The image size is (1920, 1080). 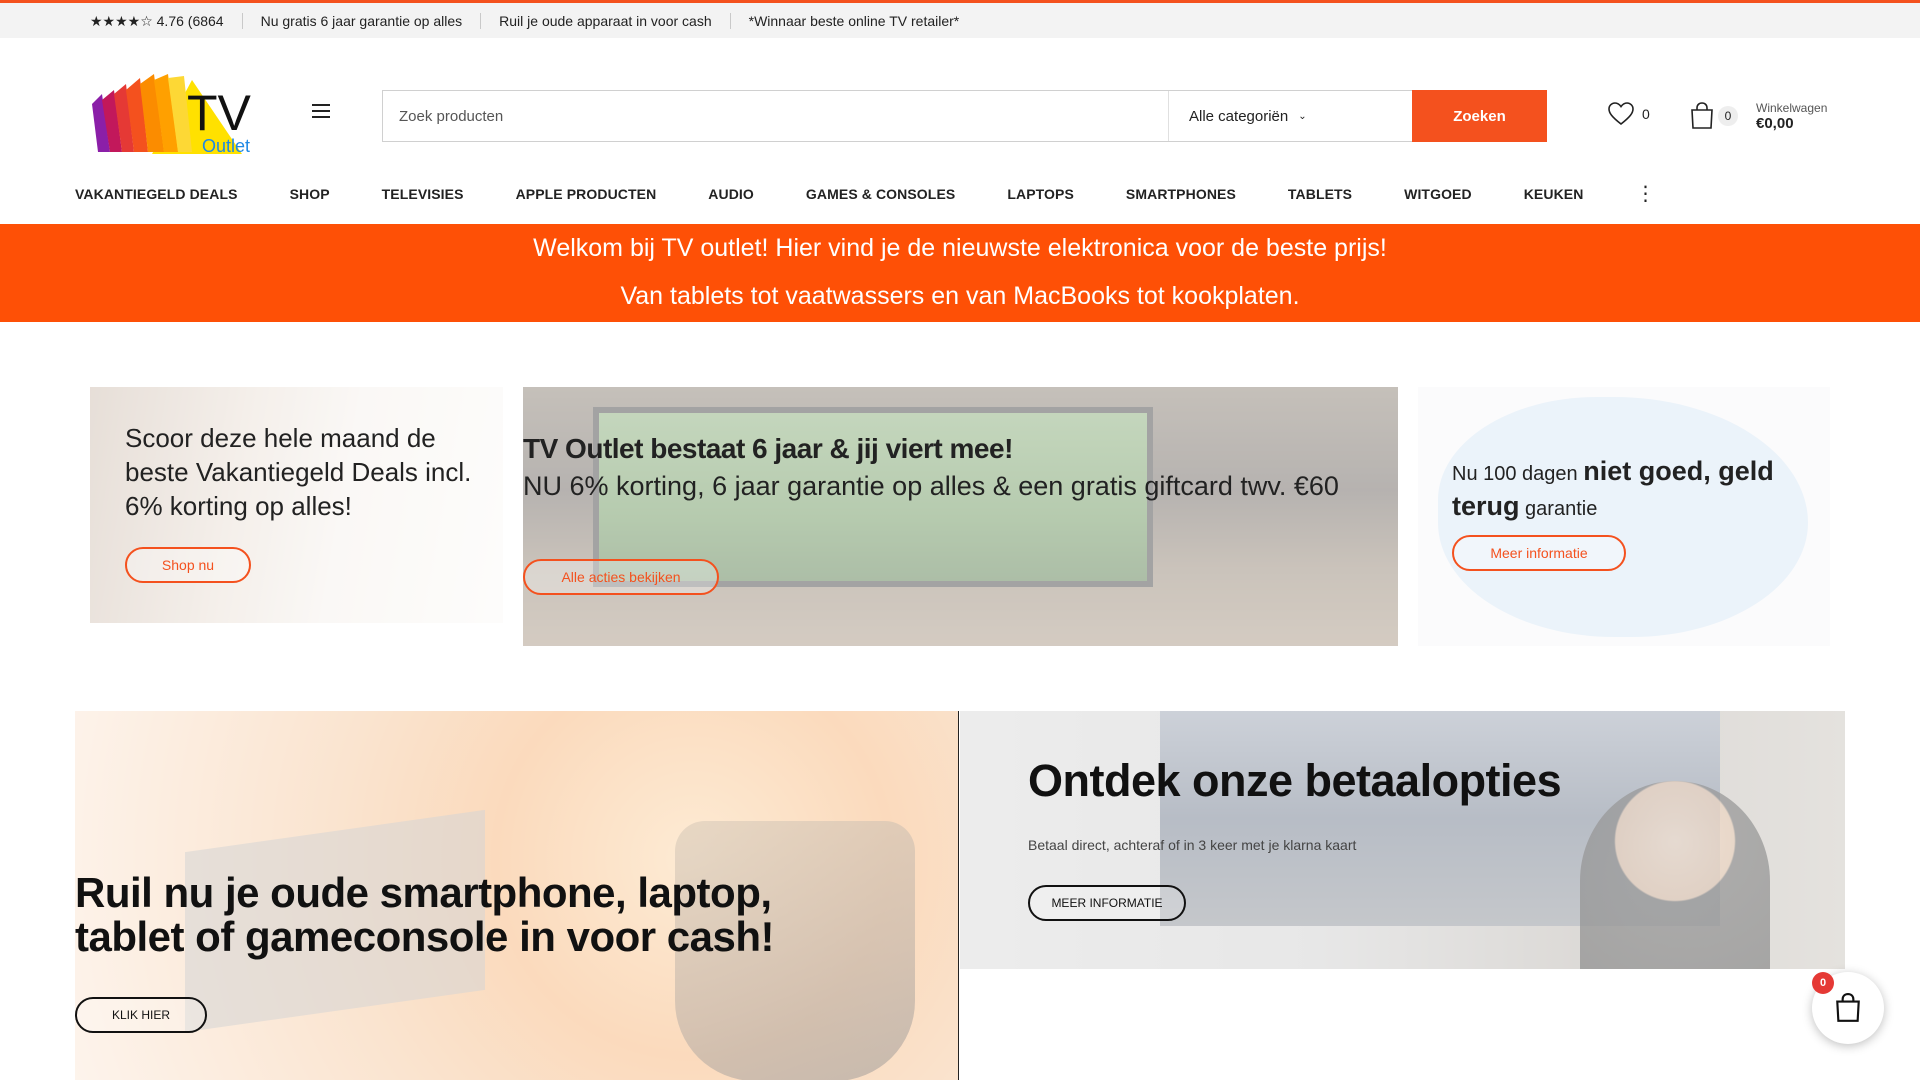 I want to click on cart-label: Winkelwagen, so click(x=1792, y=108).